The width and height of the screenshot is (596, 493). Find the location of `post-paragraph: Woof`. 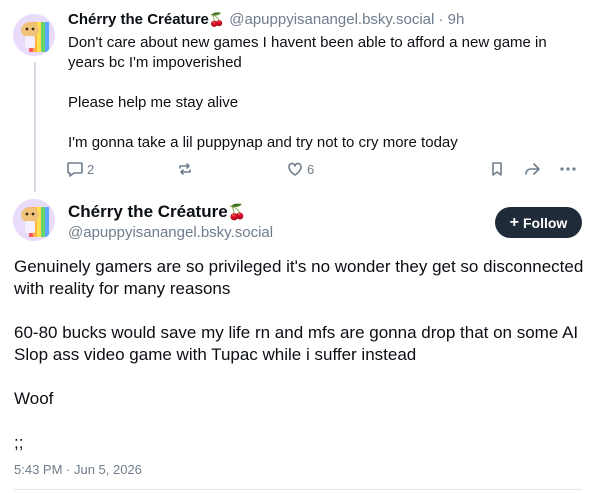

post-paragraph: Woof is located at coordinates (34, 398).